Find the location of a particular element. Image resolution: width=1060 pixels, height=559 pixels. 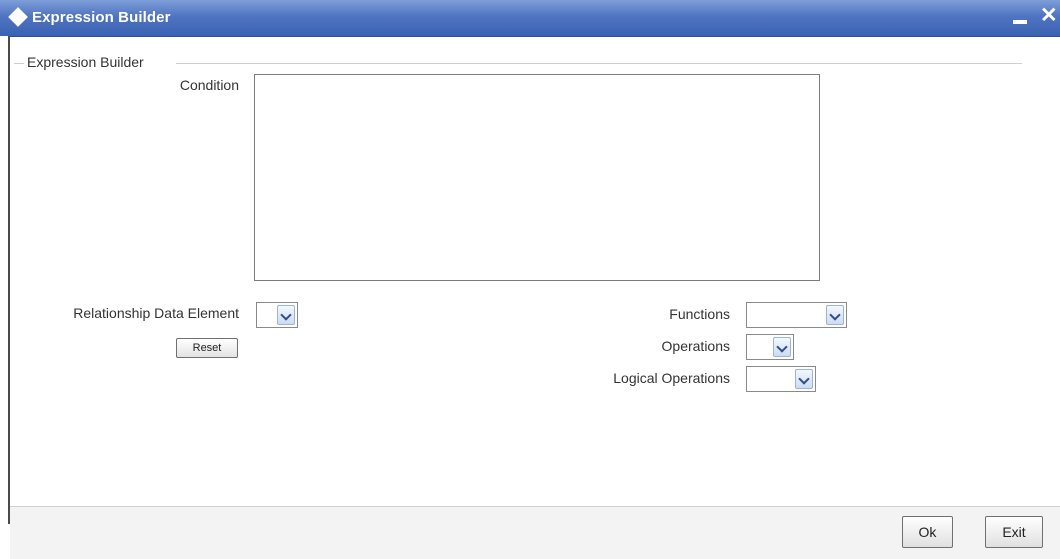

operations-label: Operations is located at coordinates (695, 346).